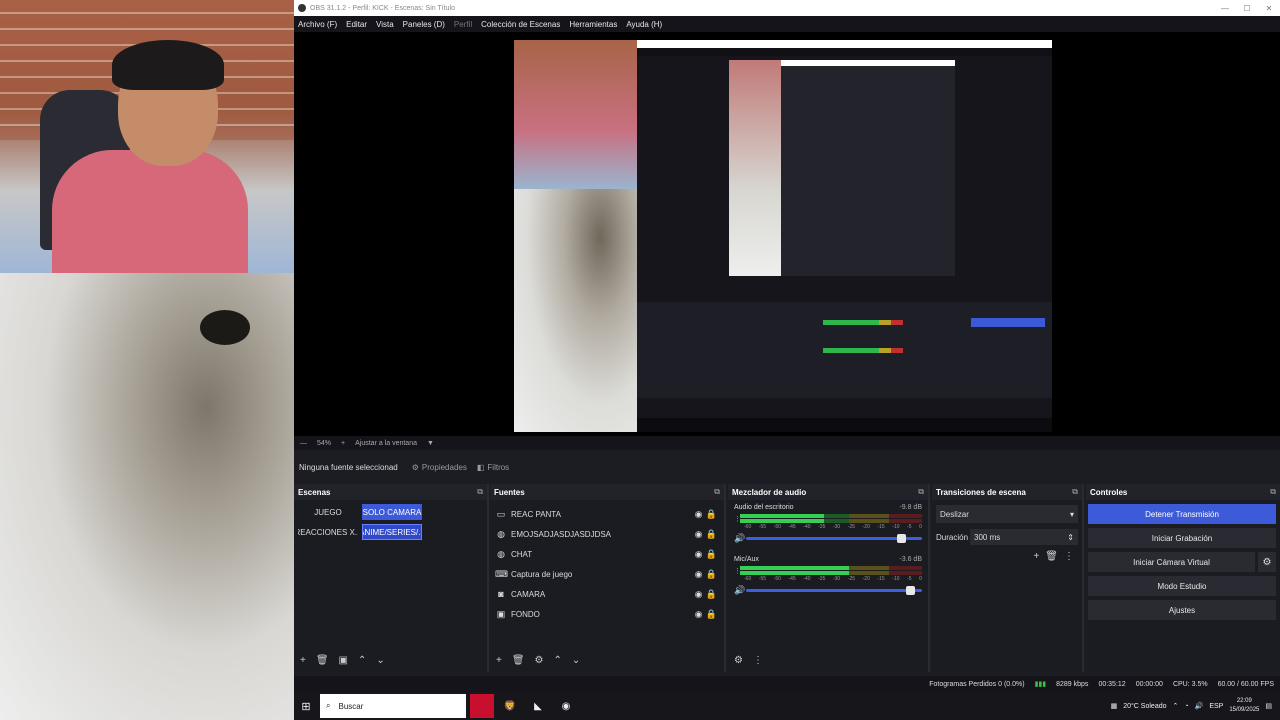  I want to click on menu-archivo: Archivo (F), so click(317, 24).